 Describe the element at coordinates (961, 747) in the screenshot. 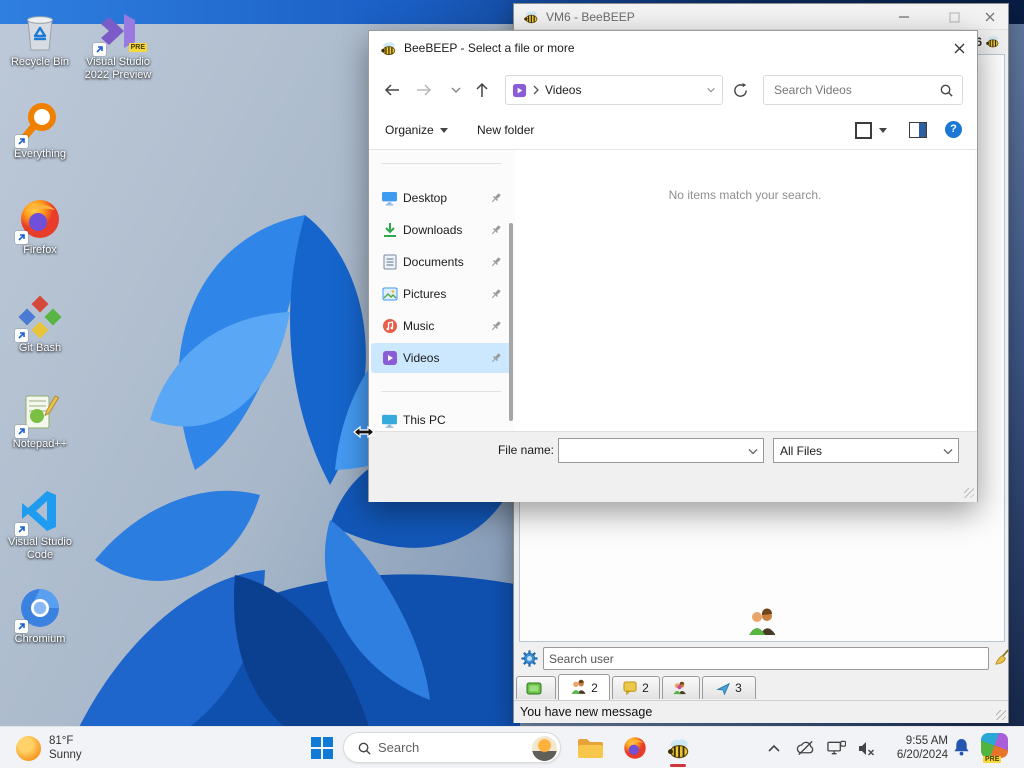

I see `notification-bell-icon` at that location.